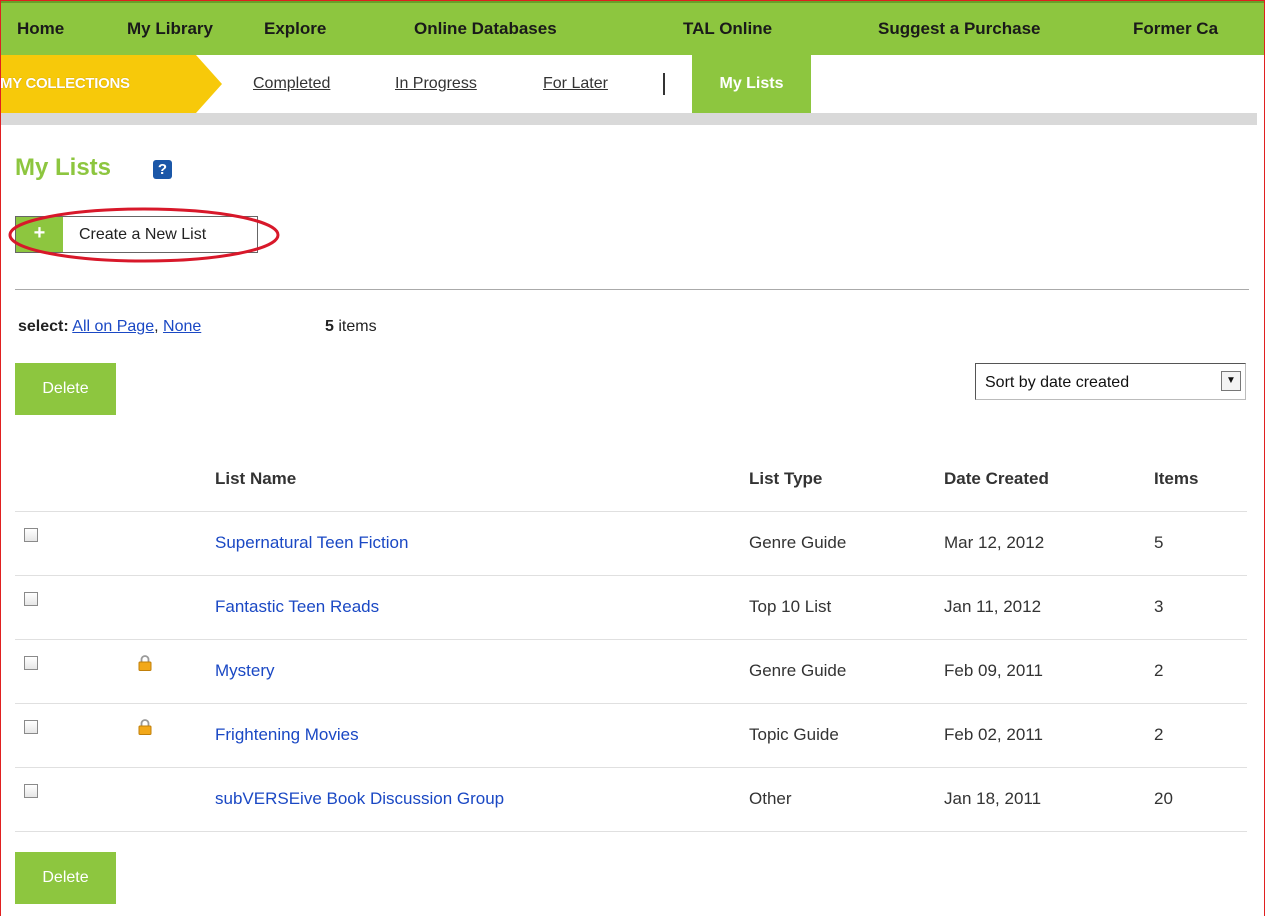 The width and height of the screenshot is (1265, 916). What do you see at coordinates (1049, 543) in the screenshot?
I see `list-date: Mar 12, 2012` at bounding box center [1049, 543].